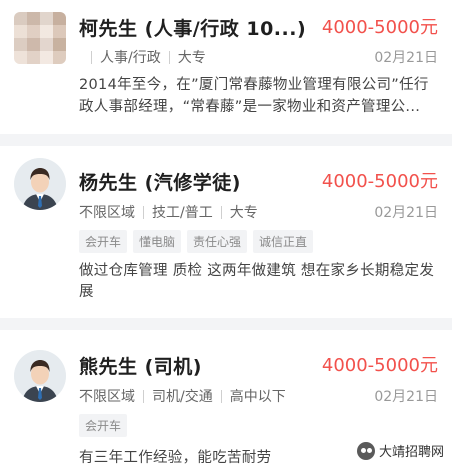  What do you see at coordinates (257, 271) in the screenshot?
I see `description-line: 做过仓库管理 质检 这两年做建筑 想在家乡长期稳定发` at bounding box center [257, 271].